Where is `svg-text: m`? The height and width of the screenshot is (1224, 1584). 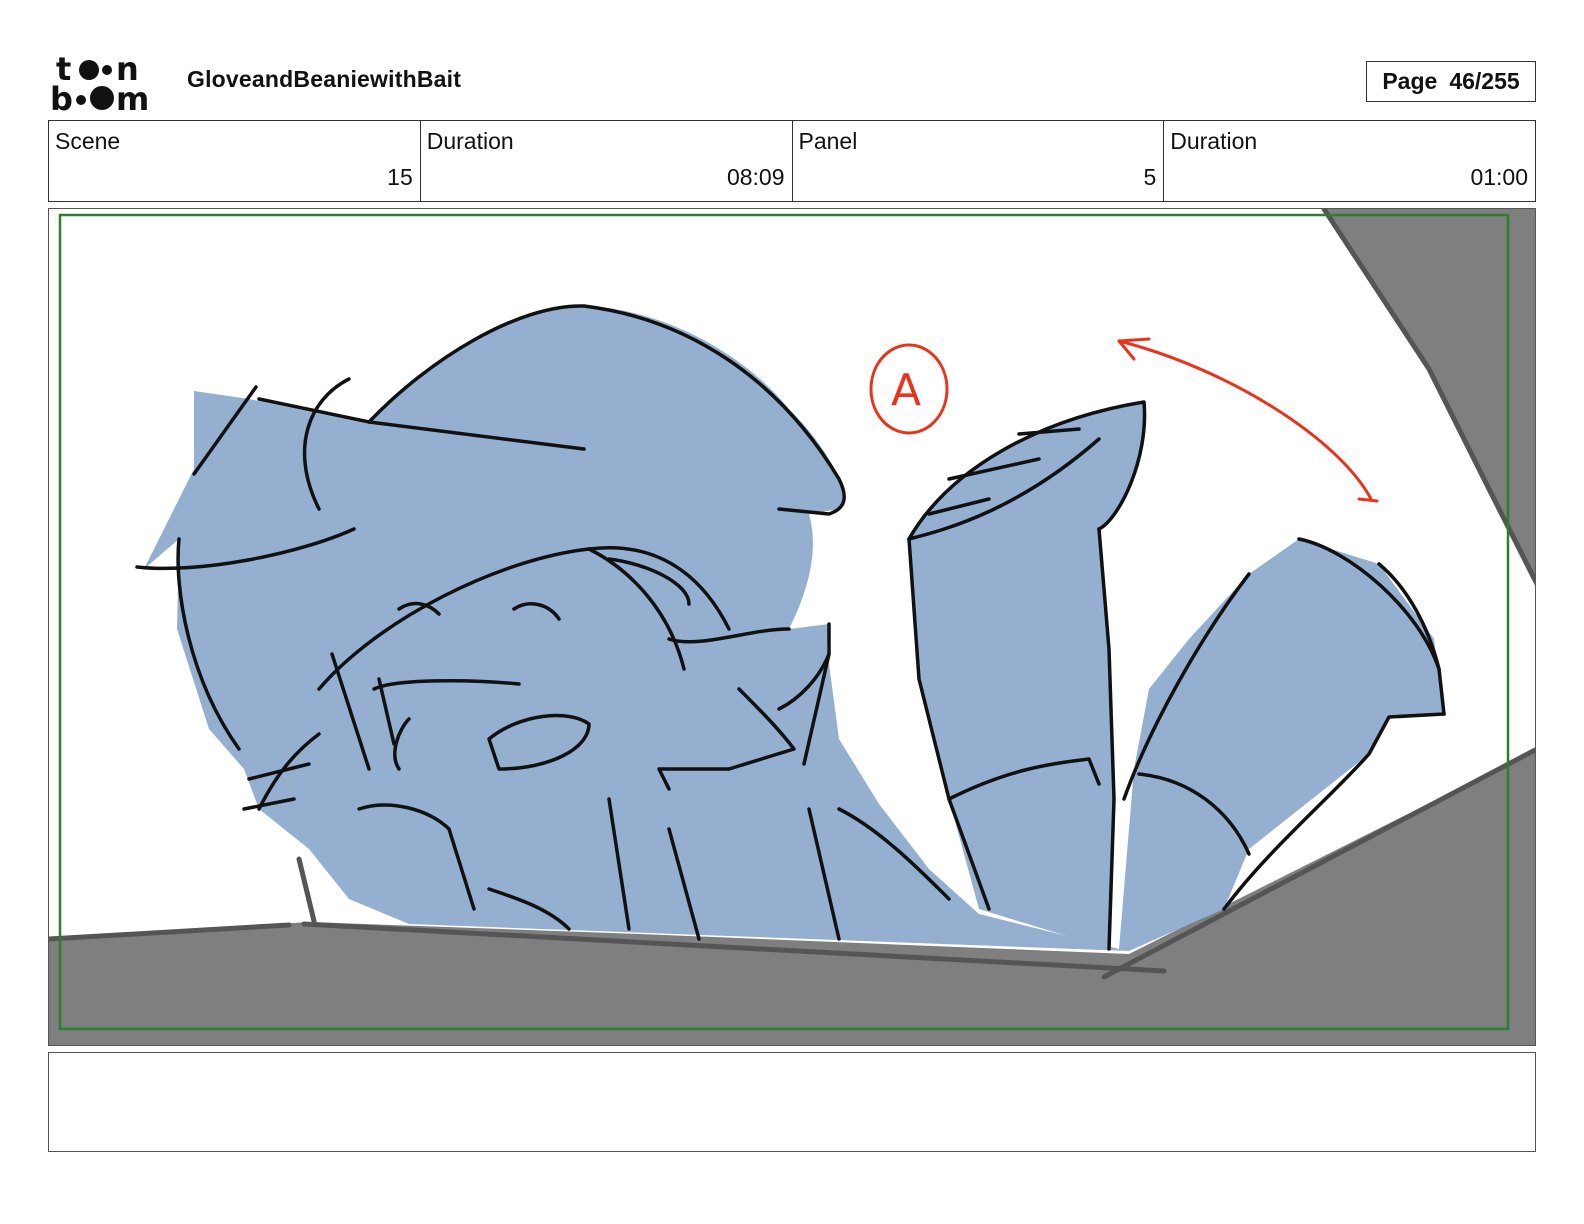
svg-text: m is located at coordinates (132, 97).